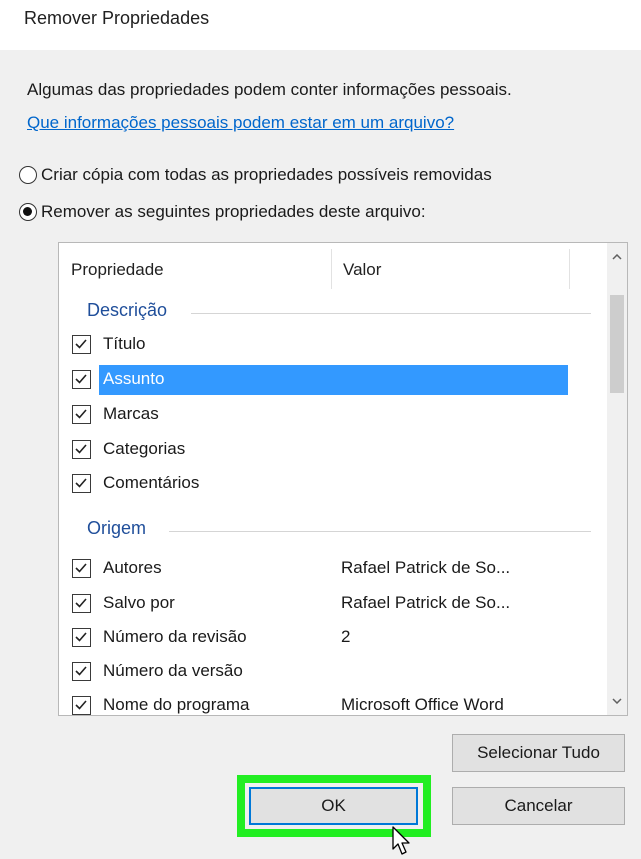 Image resolution: width=641 pixels, height=859 pixels. What do you see at coordinates (127, 310) in the screenshot?
I see `group-title-description: Descrição` at bounding box center [127, 310].